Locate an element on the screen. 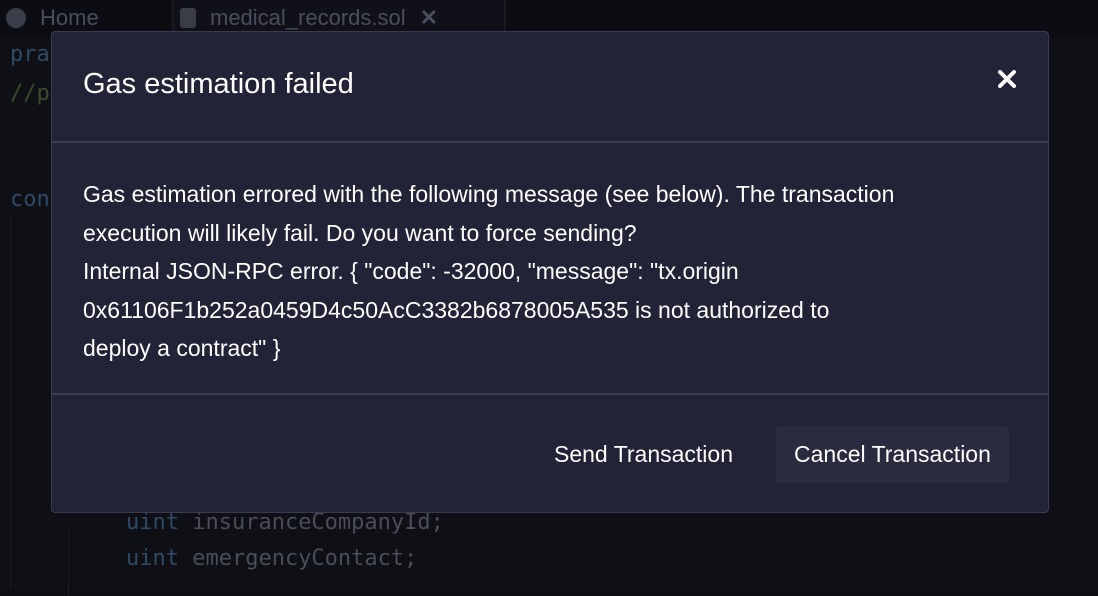  error-line: deploy a contract" } is located at coordinates (182, 348).